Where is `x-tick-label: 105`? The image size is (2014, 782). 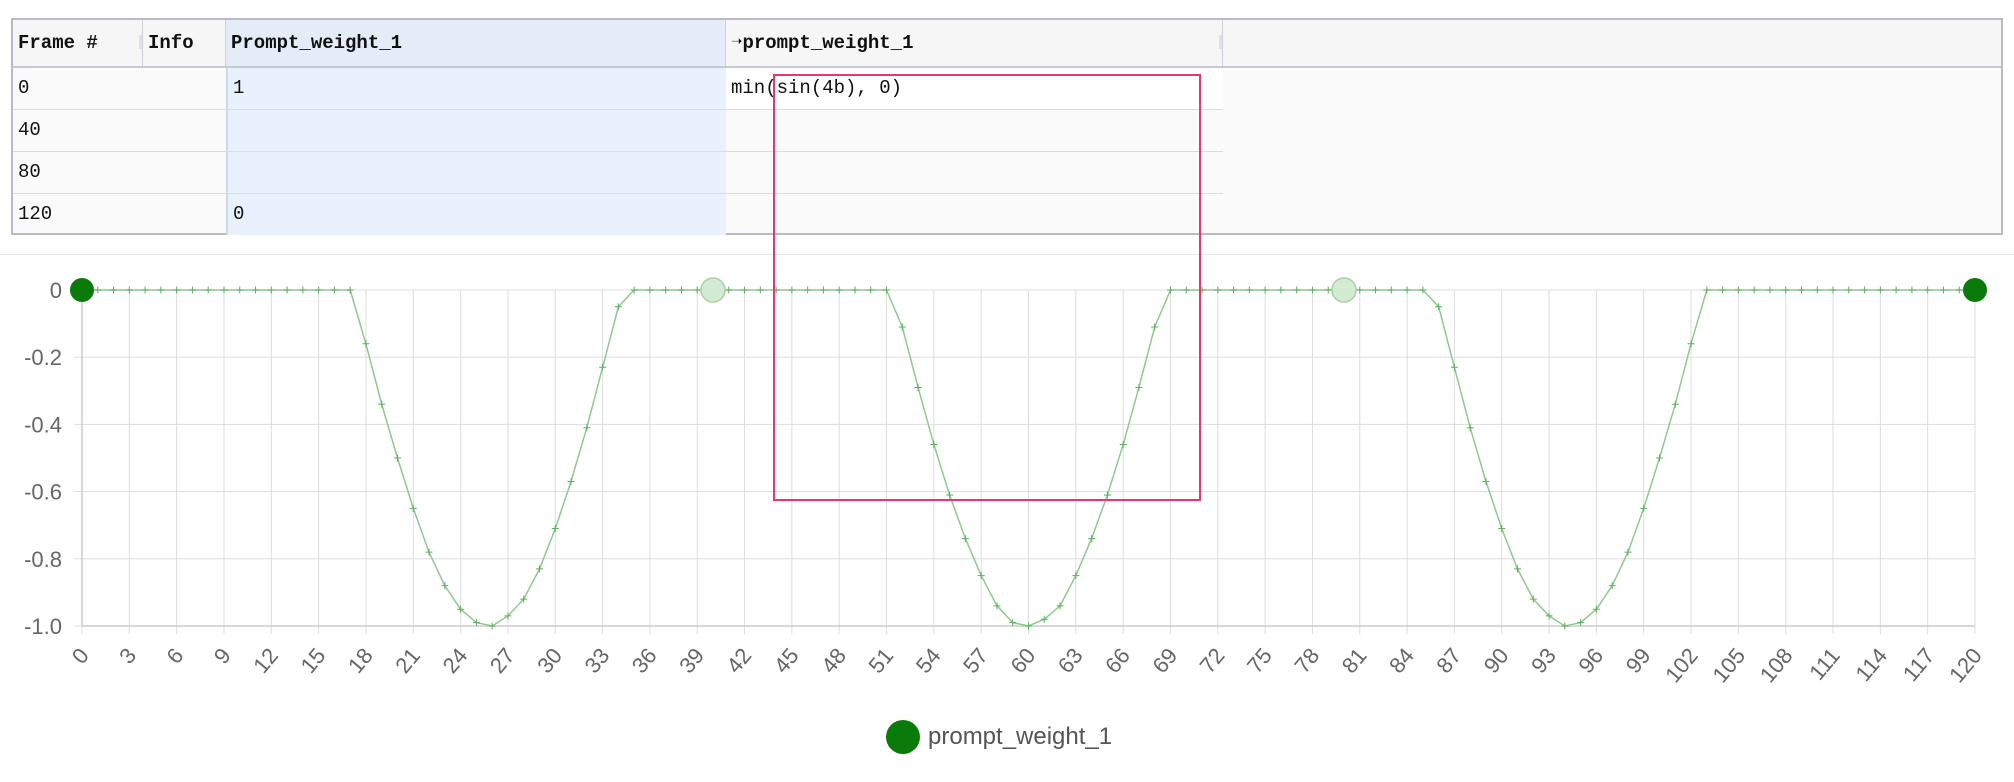 x-tick-label: 105 is located at coordinates (1728, 665).